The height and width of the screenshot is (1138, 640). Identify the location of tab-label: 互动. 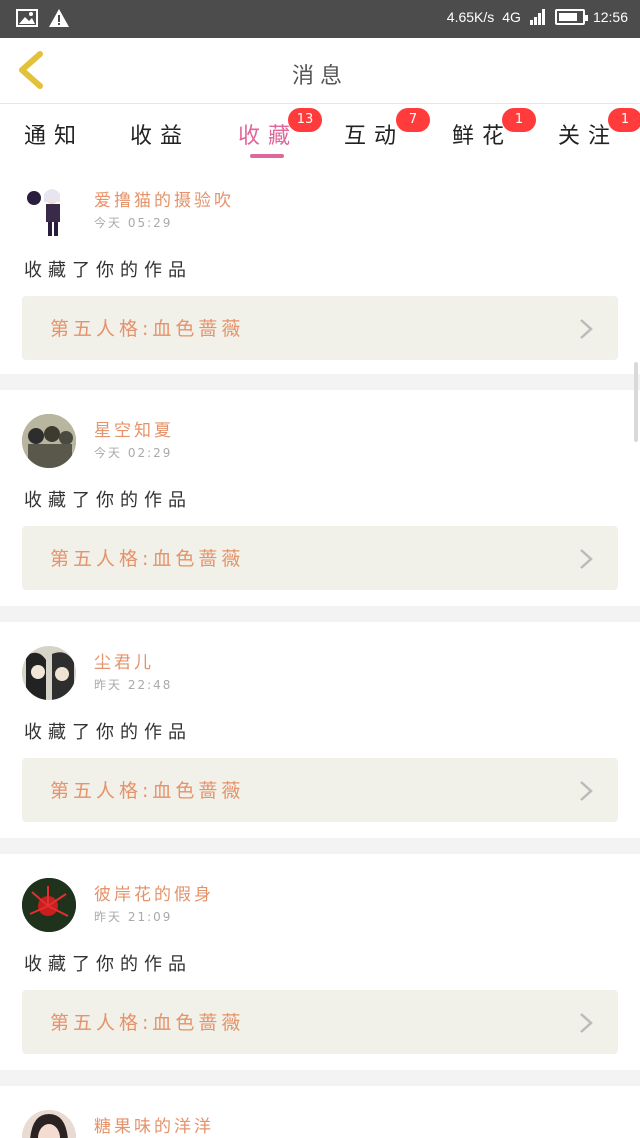
(373, 136).